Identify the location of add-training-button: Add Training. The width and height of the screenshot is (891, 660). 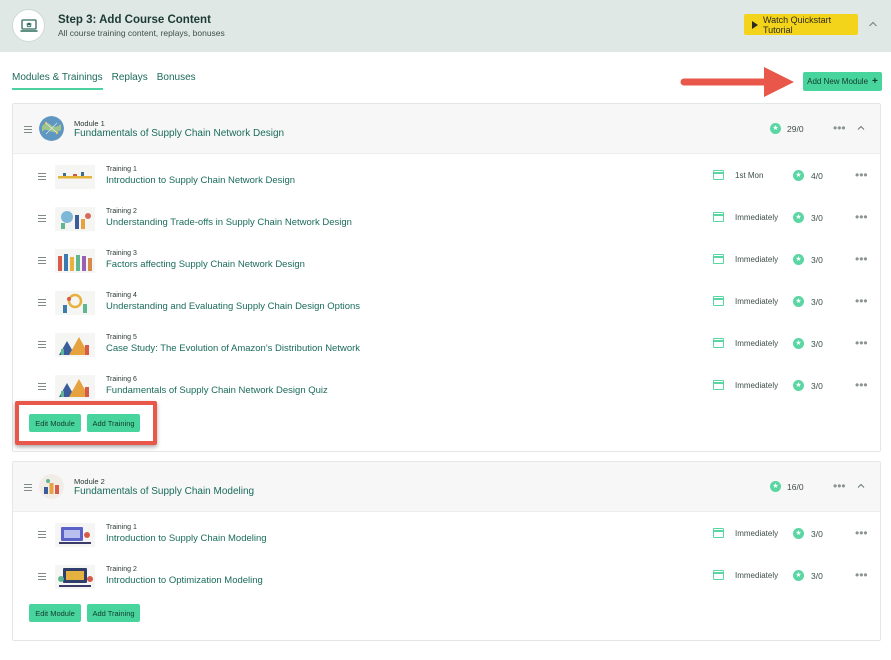
(113, 613).